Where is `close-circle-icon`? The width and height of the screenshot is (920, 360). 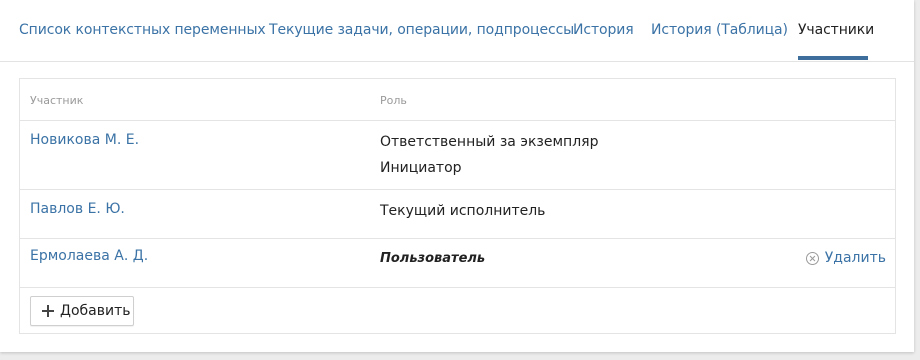
close-circle-icon is located at coordinates (812, 258).